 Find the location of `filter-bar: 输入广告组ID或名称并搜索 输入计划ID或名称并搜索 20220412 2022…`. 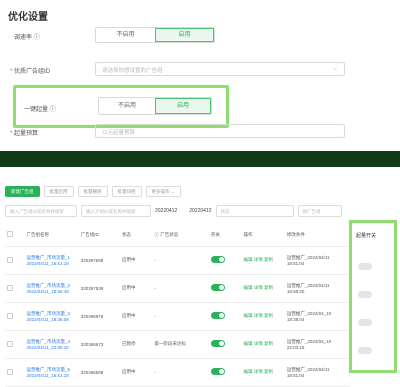

filter-bar: 输入广告组ID或名称并搜索 输入计划ID或名称并搜索 20220412 2022… is located at coordinates (173, 211).